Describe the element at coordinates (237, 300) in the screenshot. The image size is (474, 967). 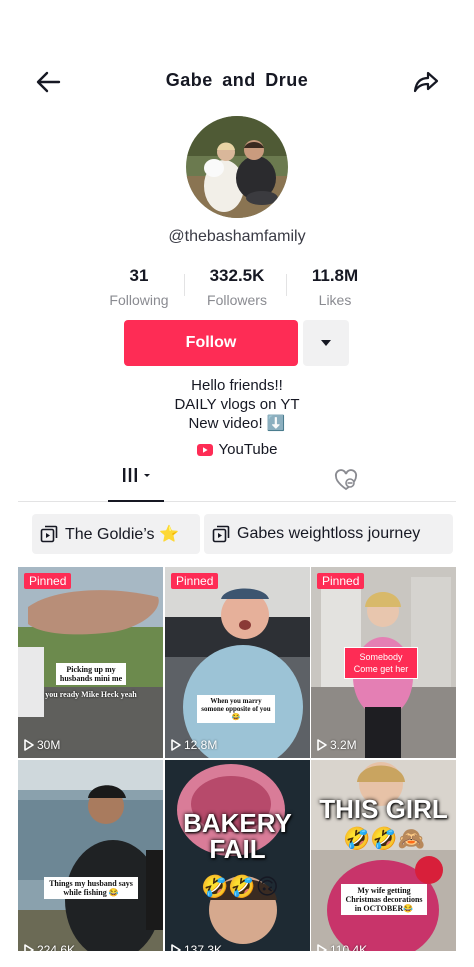
I see `followers-label: Followers` at that location.